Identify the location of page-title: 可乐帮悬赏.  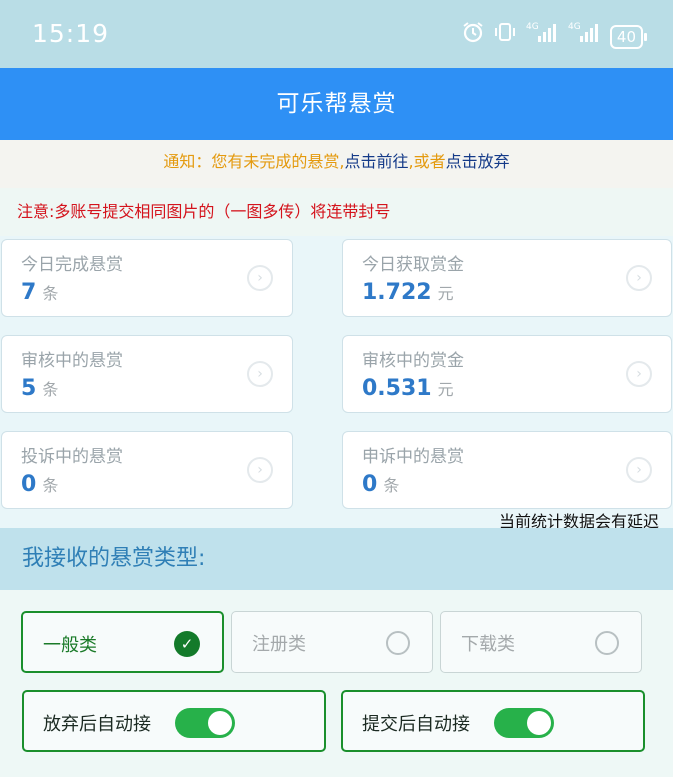
(336, 104).